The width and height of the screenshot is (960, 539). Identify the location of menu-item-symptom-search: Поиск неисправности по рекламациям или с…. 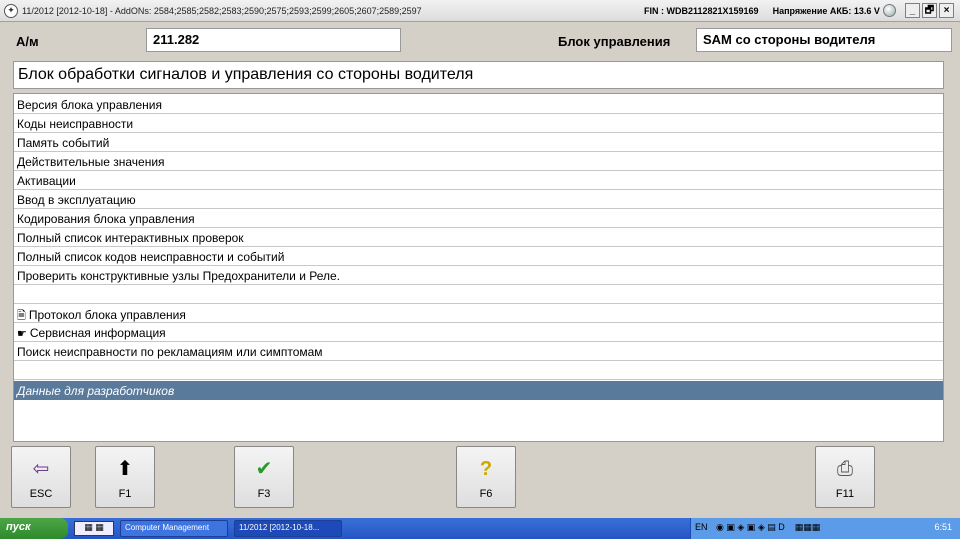
(478, 351).